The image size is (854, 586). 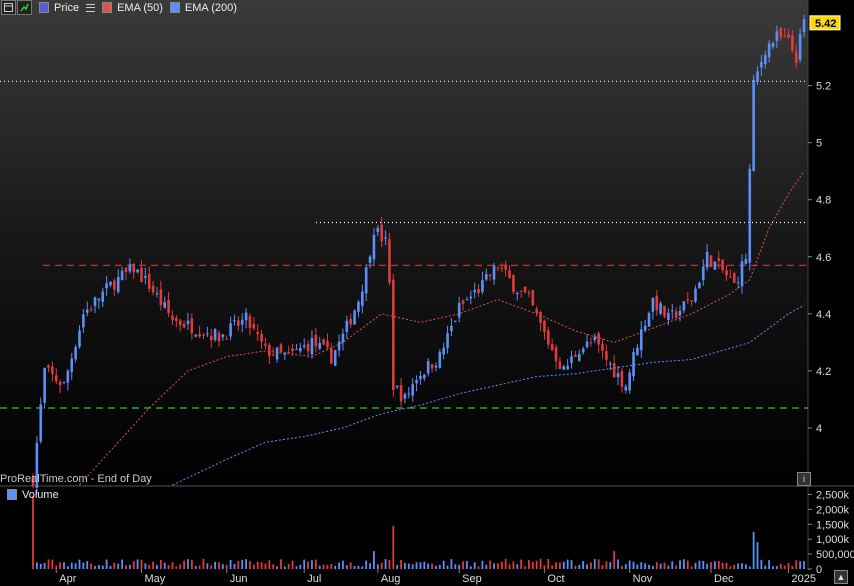 What do you see at coordinates (24, 7) in the screenshot?
I see `trend-up-icon` at bounding box center [24, 7].